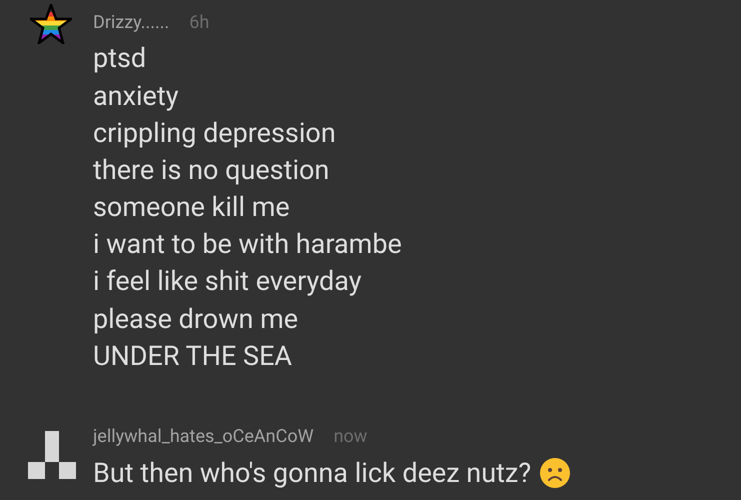 The height and width of the screenshot is (500, 741). I want to click on comment-line: i feel like shit everyday, so click(227, 282).